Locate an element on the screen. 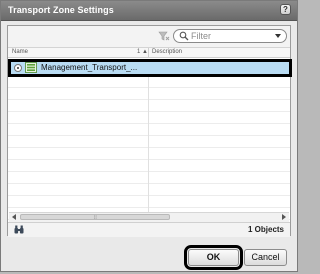 The width and height of the screenshot is (320, 274). grip-icon: ⁞⁞ is located at coordinates (95, 218).